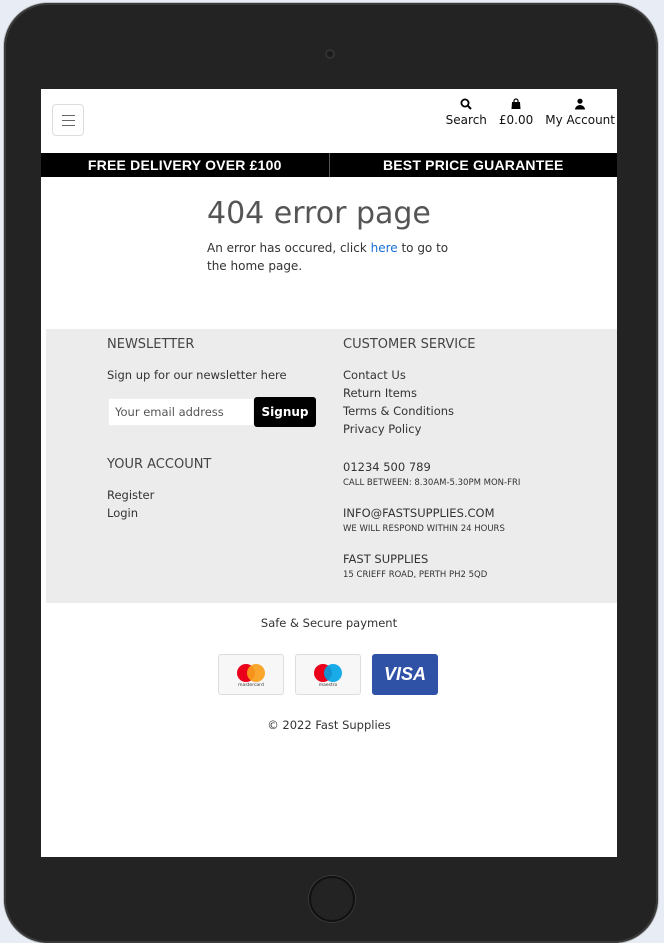  Describe the element at coordinates (466, 120) in the screenshot. I see `search-label: Search` at that location.